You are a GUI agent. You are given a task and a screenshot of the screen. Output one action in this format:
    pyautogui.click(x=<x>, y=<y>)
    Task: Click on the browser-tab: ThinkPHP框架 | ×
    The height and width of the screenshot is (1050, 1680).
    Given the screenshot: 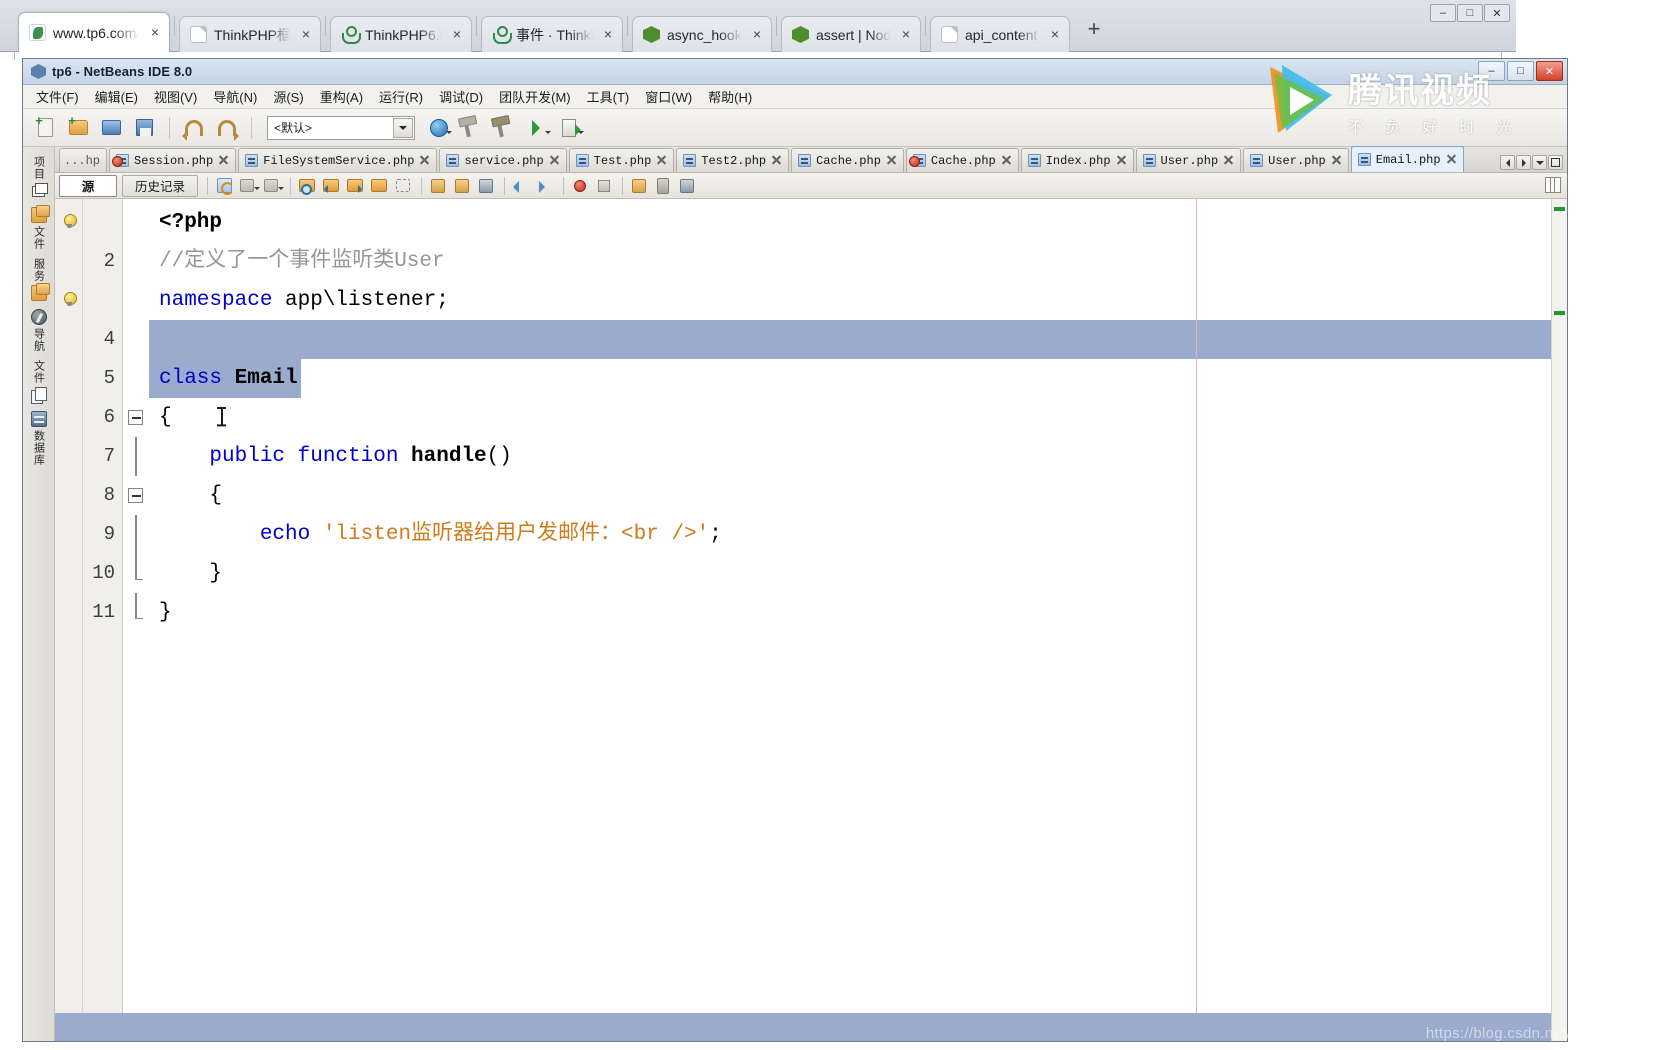 What is the action you would take?
    pyautogui.click(x=250, y=34)
    